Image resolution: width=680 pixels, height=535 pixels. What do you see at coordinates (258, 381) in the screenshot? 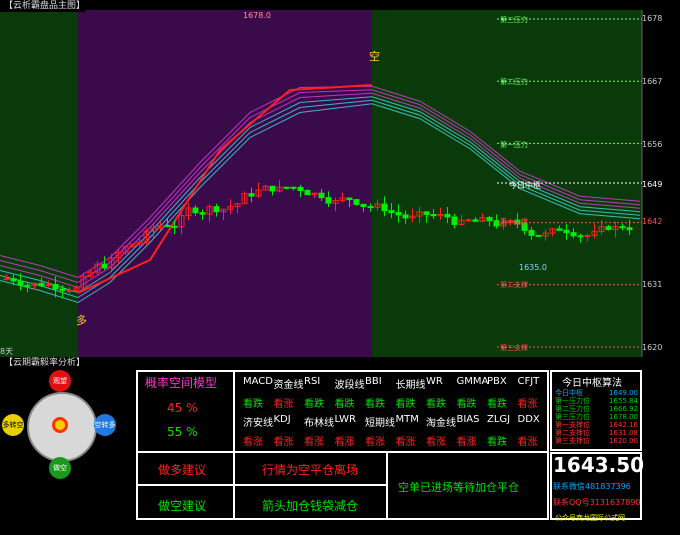
I see `indicator-name: MACD` at bounding box center [258, 381].